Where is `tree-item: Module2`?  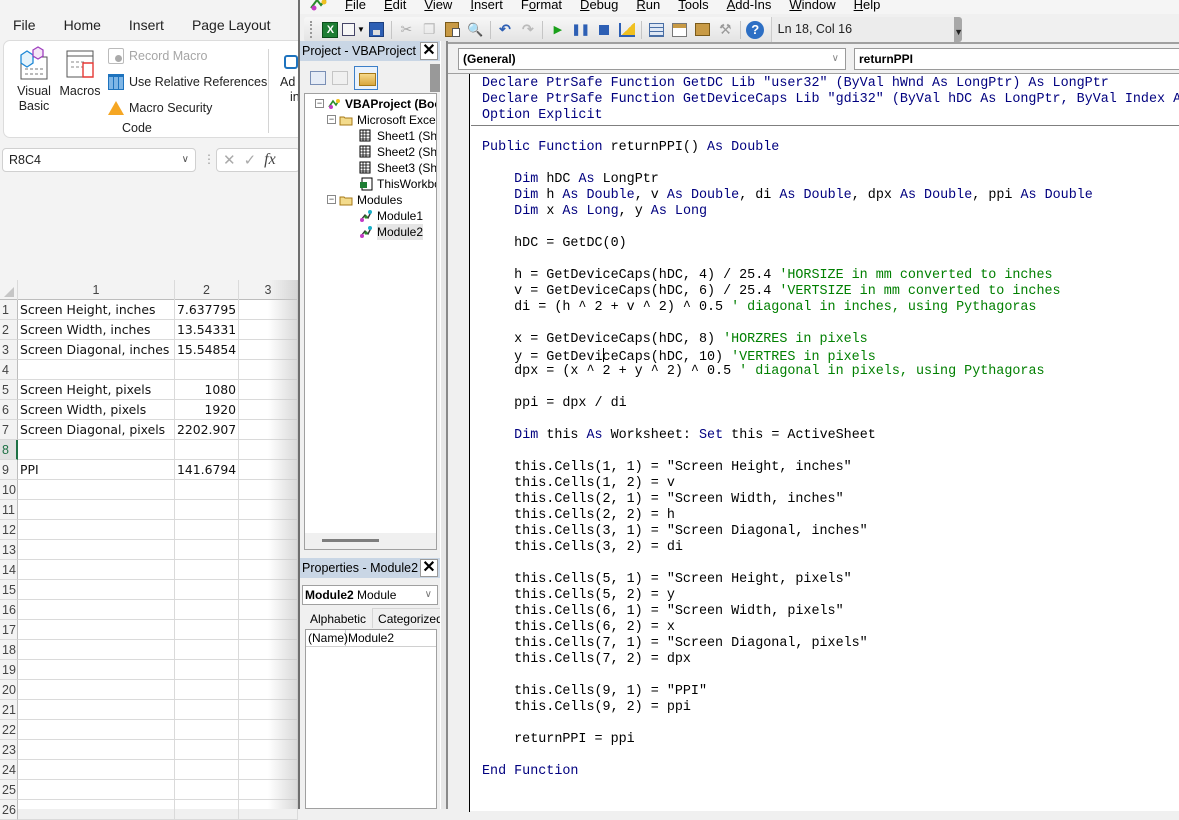
tree-item: Module2 is located at coordinates (391, 232).